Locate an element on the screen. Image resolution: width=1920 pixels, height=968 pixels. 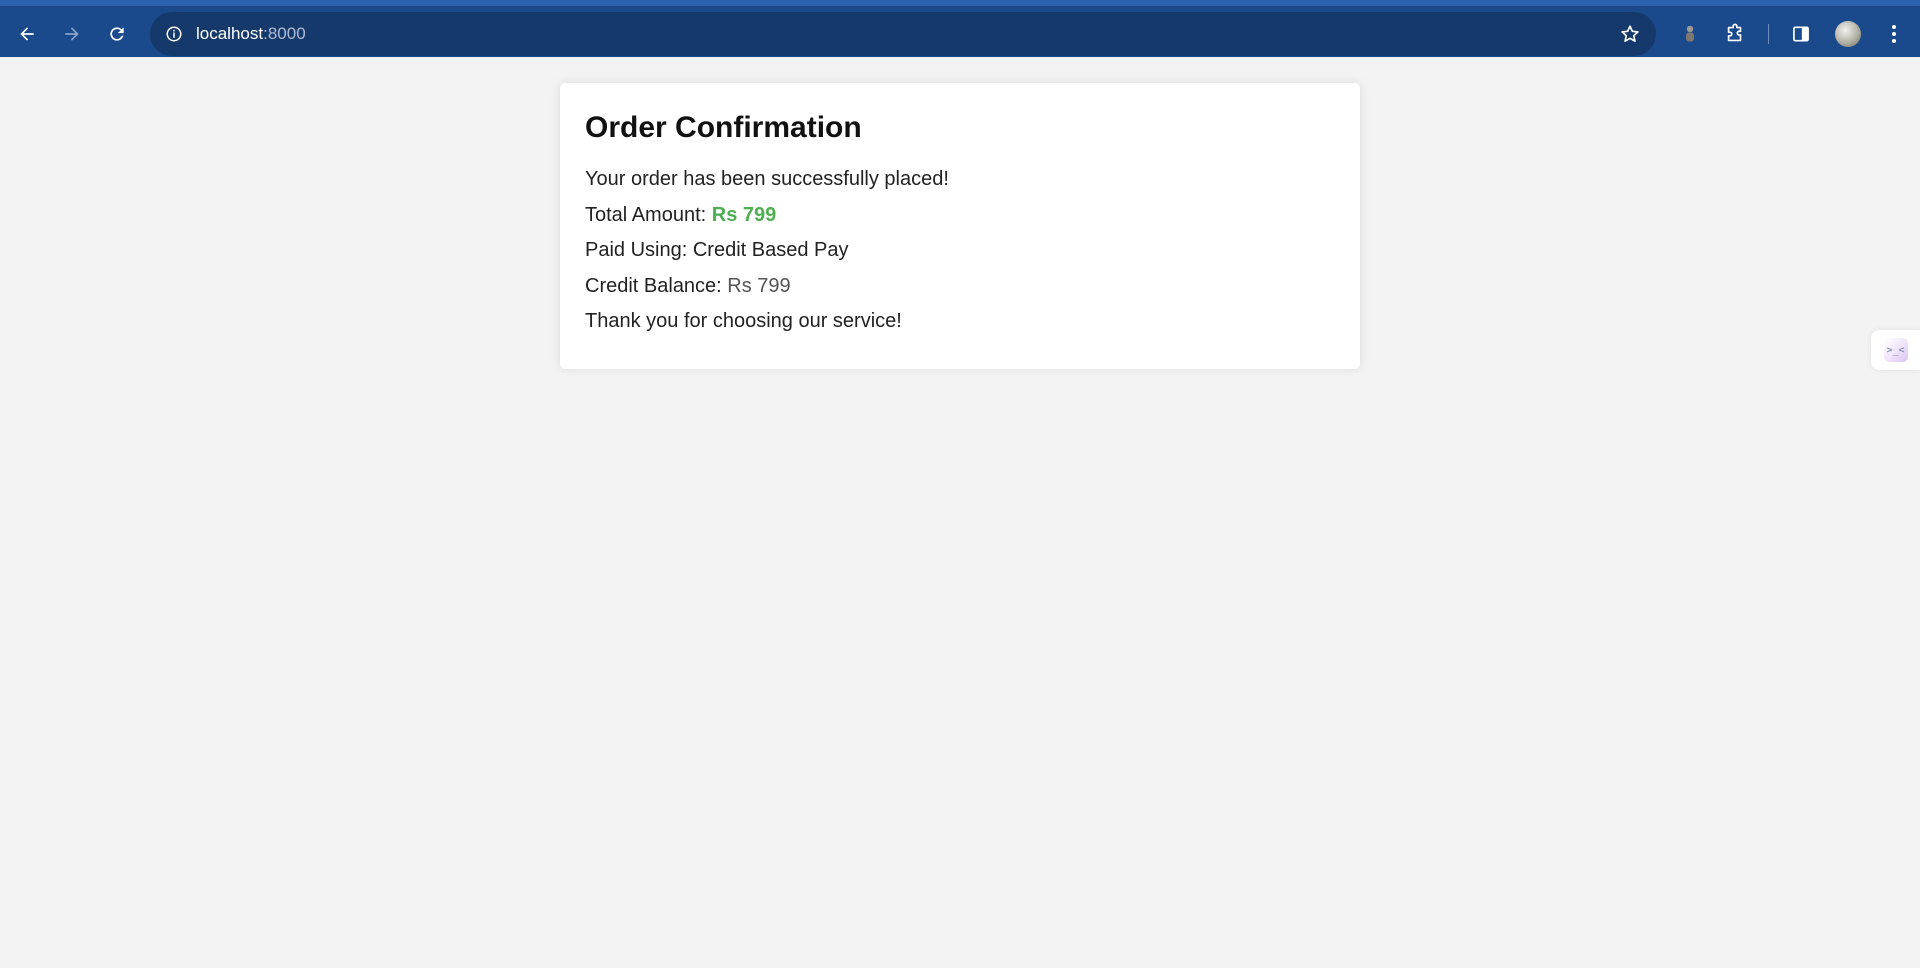
reload-button is located at coordinates (117, 34).